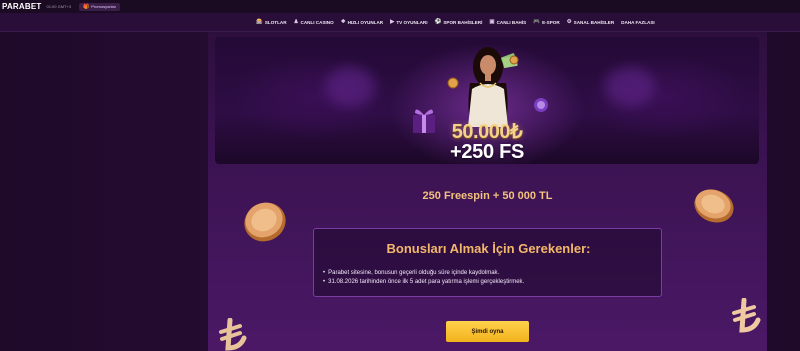 This screenshot has width=800, height=351. I want to click on live-betting-icon: ▣, so click(492, 21).